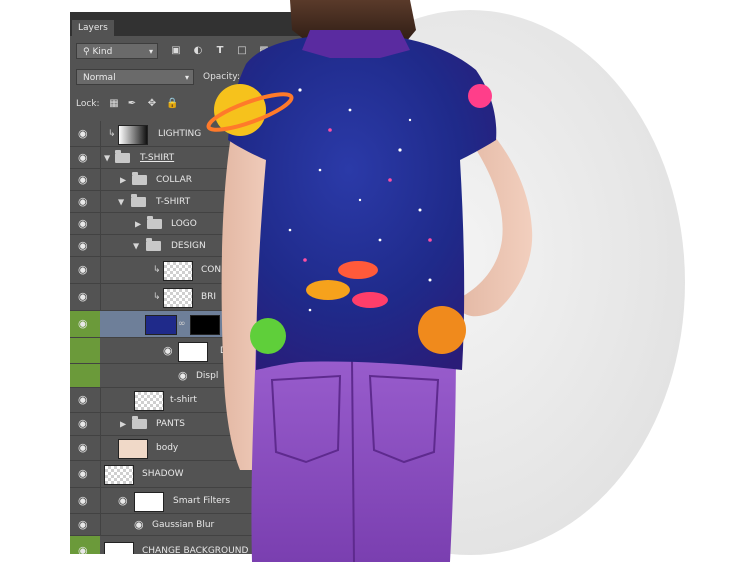 The width and height of the screenshot is (750, 562). Describe the element at coordinates (152, 104) in the screenshot. I see `move-icon: ✥` at that location.